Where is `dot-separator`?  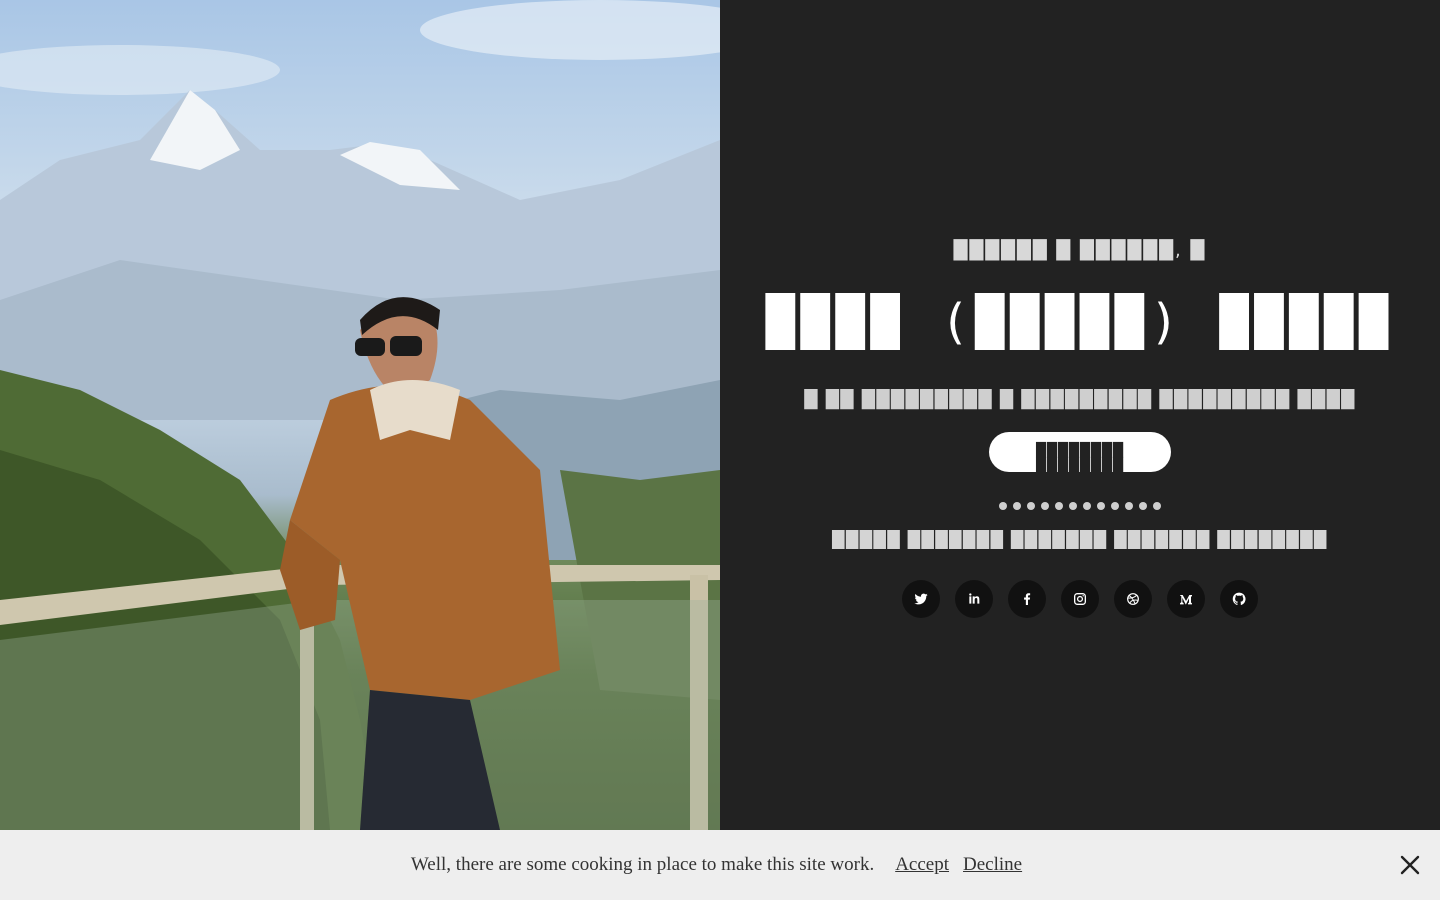 dot-separator is located at coordinates (1080, 506).